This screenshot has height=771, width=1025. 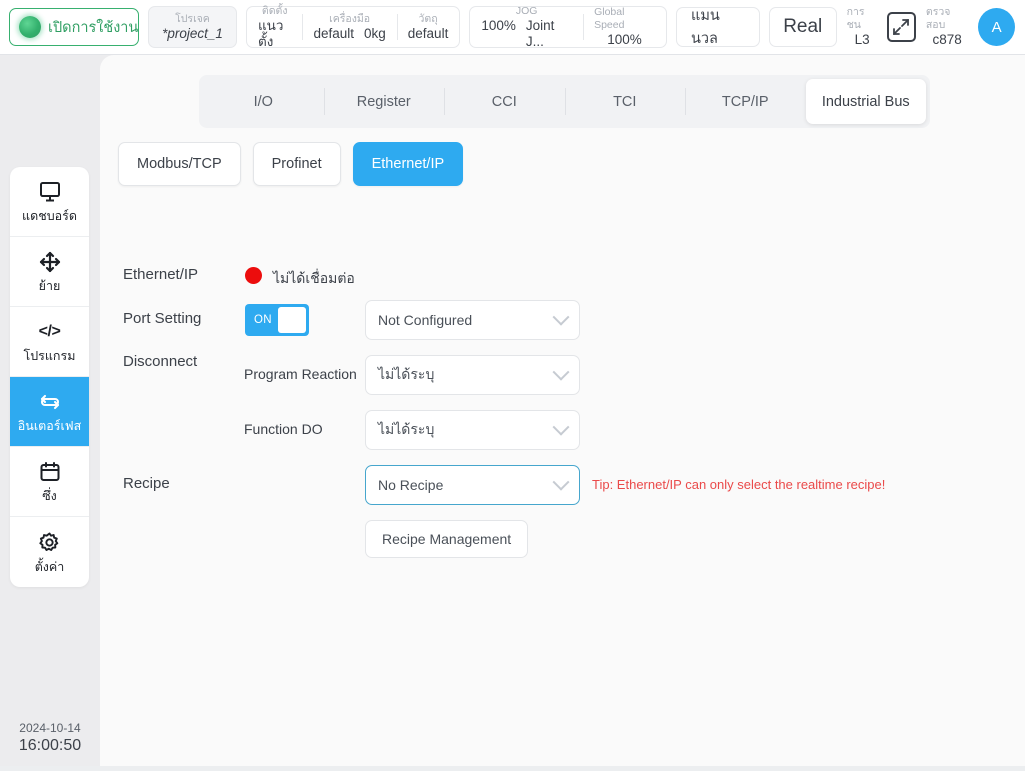 What do you see at coordinates (745, 101) in the screenshot?
I see `tab-tcpip: TCP/IP` at bounding box center [745, 101].